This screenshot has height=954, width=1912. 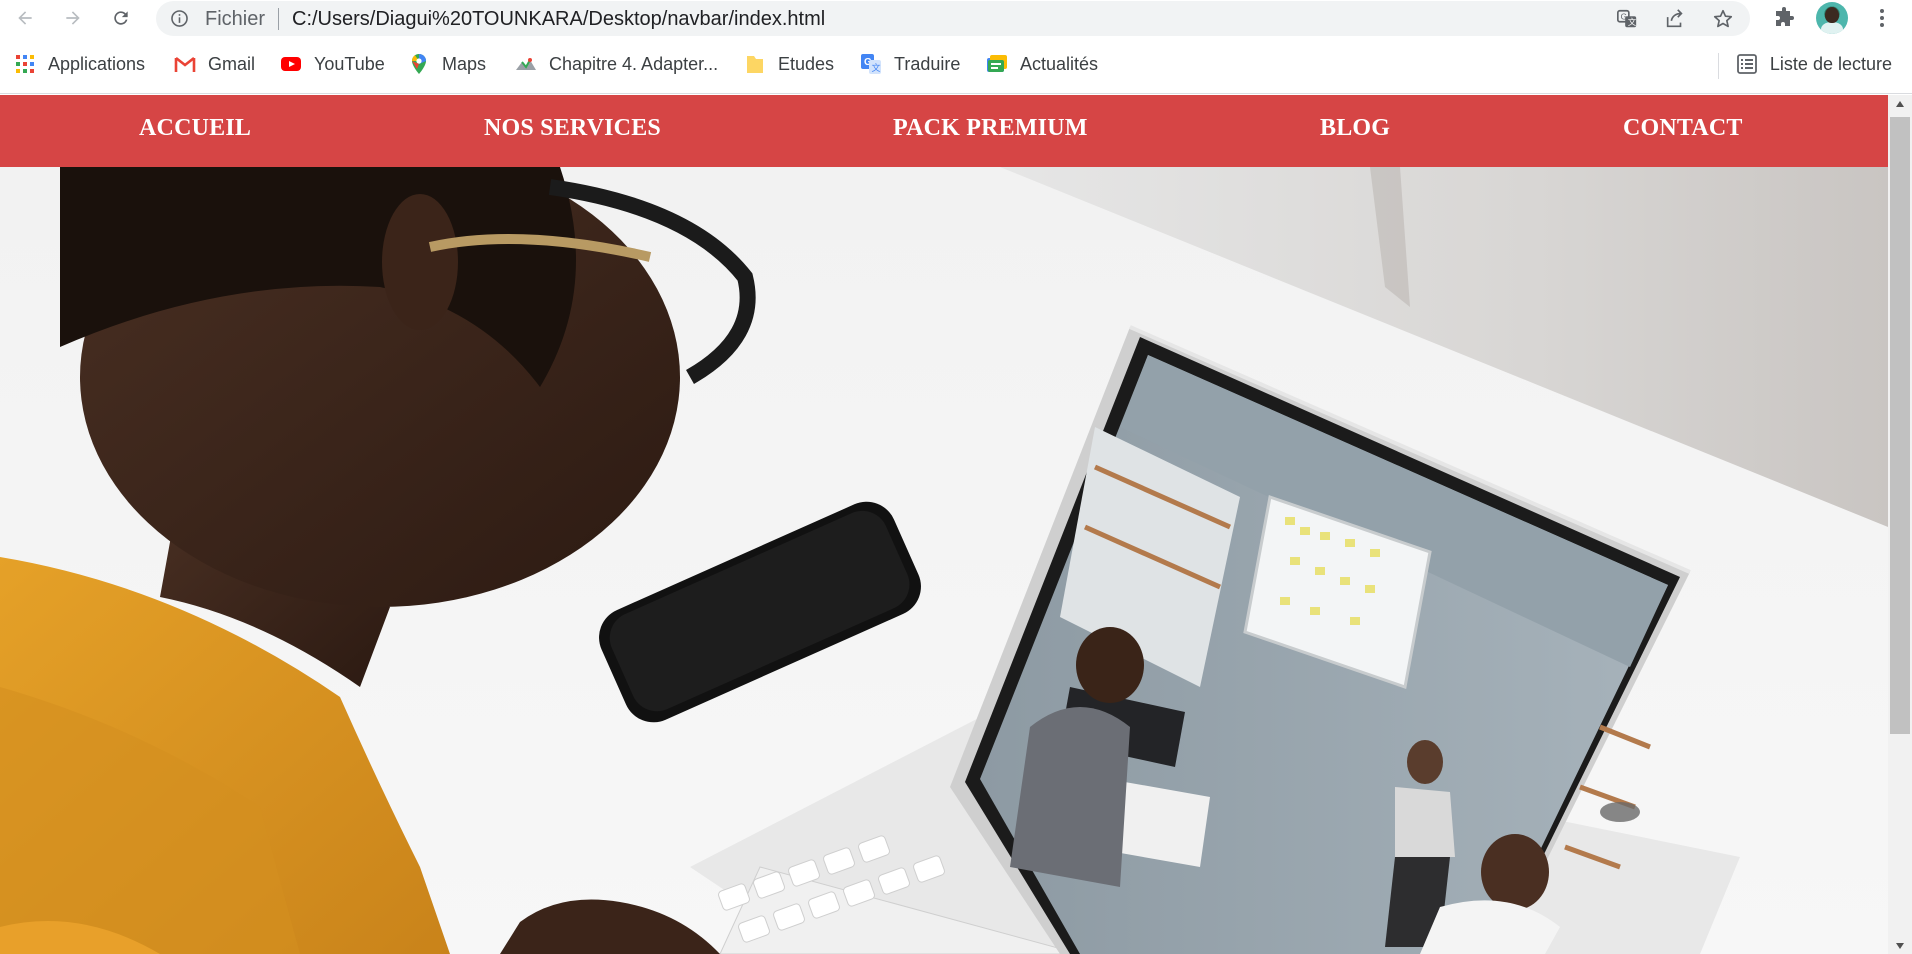 What do you see at coordinates (927, 63) in the screenshot?
I see `bookmark-label: Traduire` at bounding box center [927, 63].